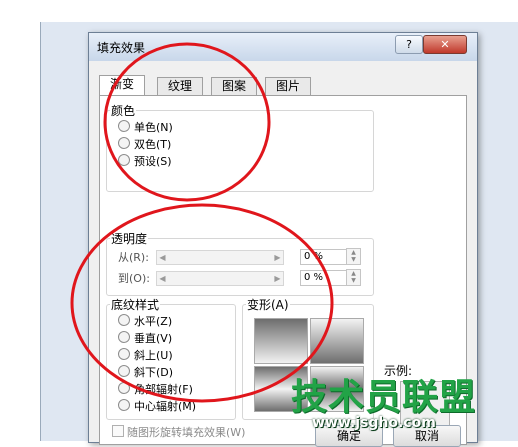 This screenshot has height=447, width=518. What do you see at coordinates (187, 122) in the screenshot?
I see `annotation-ellipse-colors` at bounding box center [187, 122].